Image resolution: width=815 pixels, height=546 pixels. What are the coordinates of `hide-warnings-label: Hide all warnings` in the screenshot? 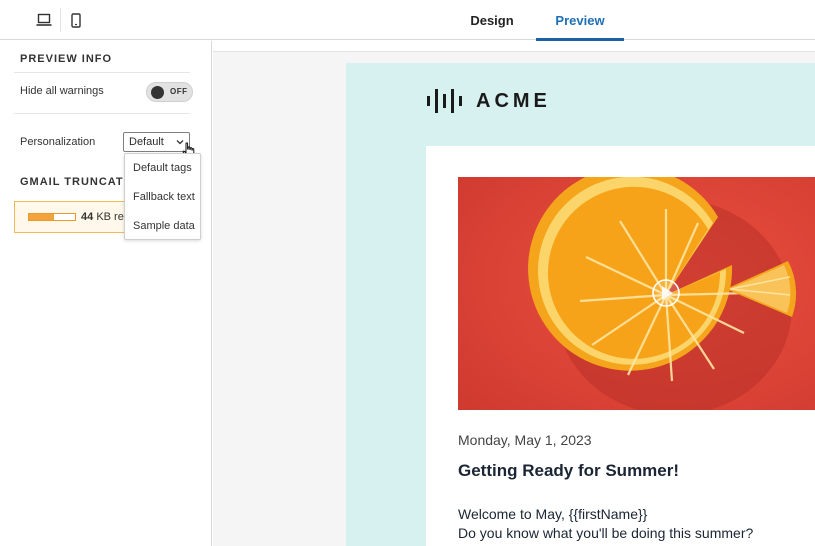 It's located at (62, 91).